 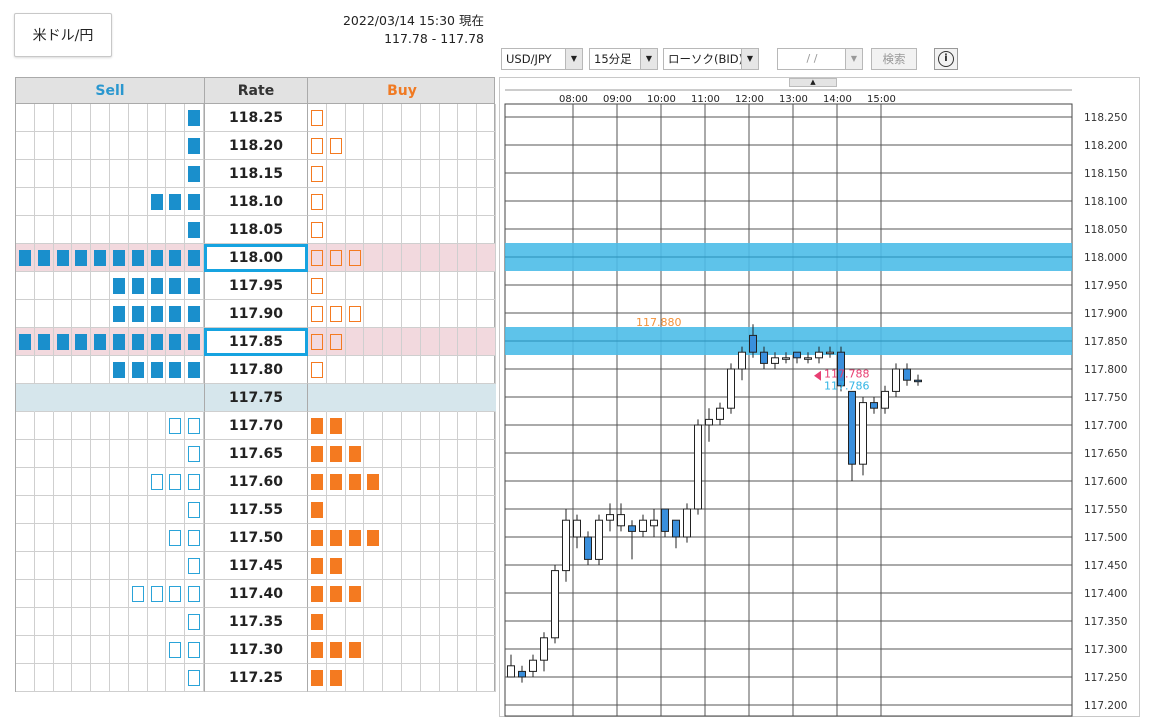 What do you see at coordinates (1105, 510) in the screenshot?
I see `y-tick-label: 117.550` at bounding box center [1105, 510].